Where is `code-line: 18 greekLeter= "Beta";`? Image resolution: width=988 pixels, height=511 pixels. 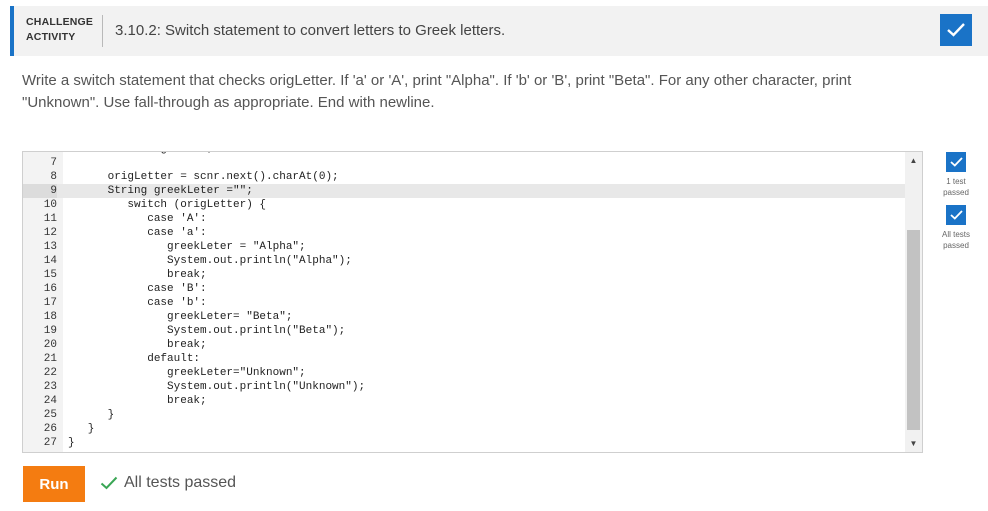 code-line: 18 greekLeter= "Beta"; is located at coordinates (465, 317).